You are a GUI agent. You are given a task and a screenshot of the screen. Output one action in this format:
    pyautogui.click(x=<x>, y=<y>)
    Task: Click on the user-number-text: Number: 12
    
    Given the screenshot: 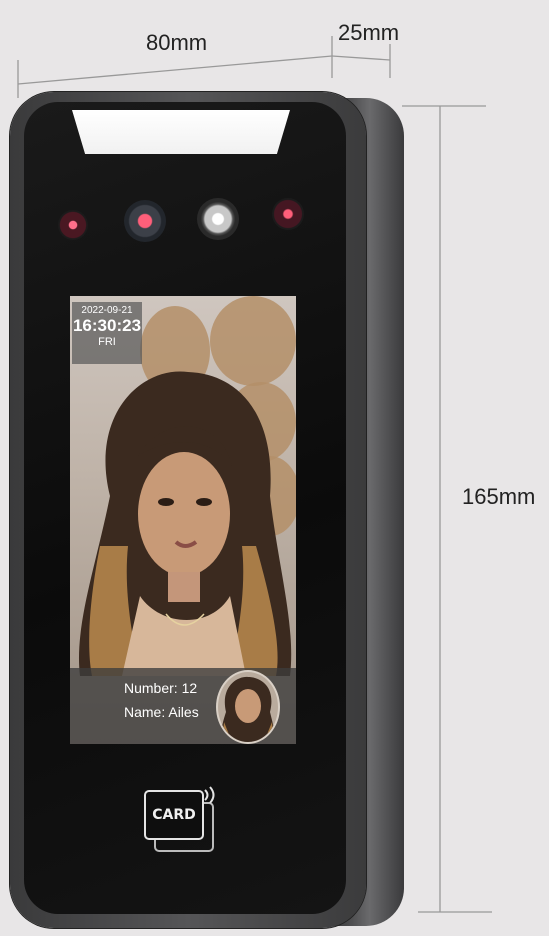 What is the action you would take?
    pyautogui.click(x=161, y=688)
    